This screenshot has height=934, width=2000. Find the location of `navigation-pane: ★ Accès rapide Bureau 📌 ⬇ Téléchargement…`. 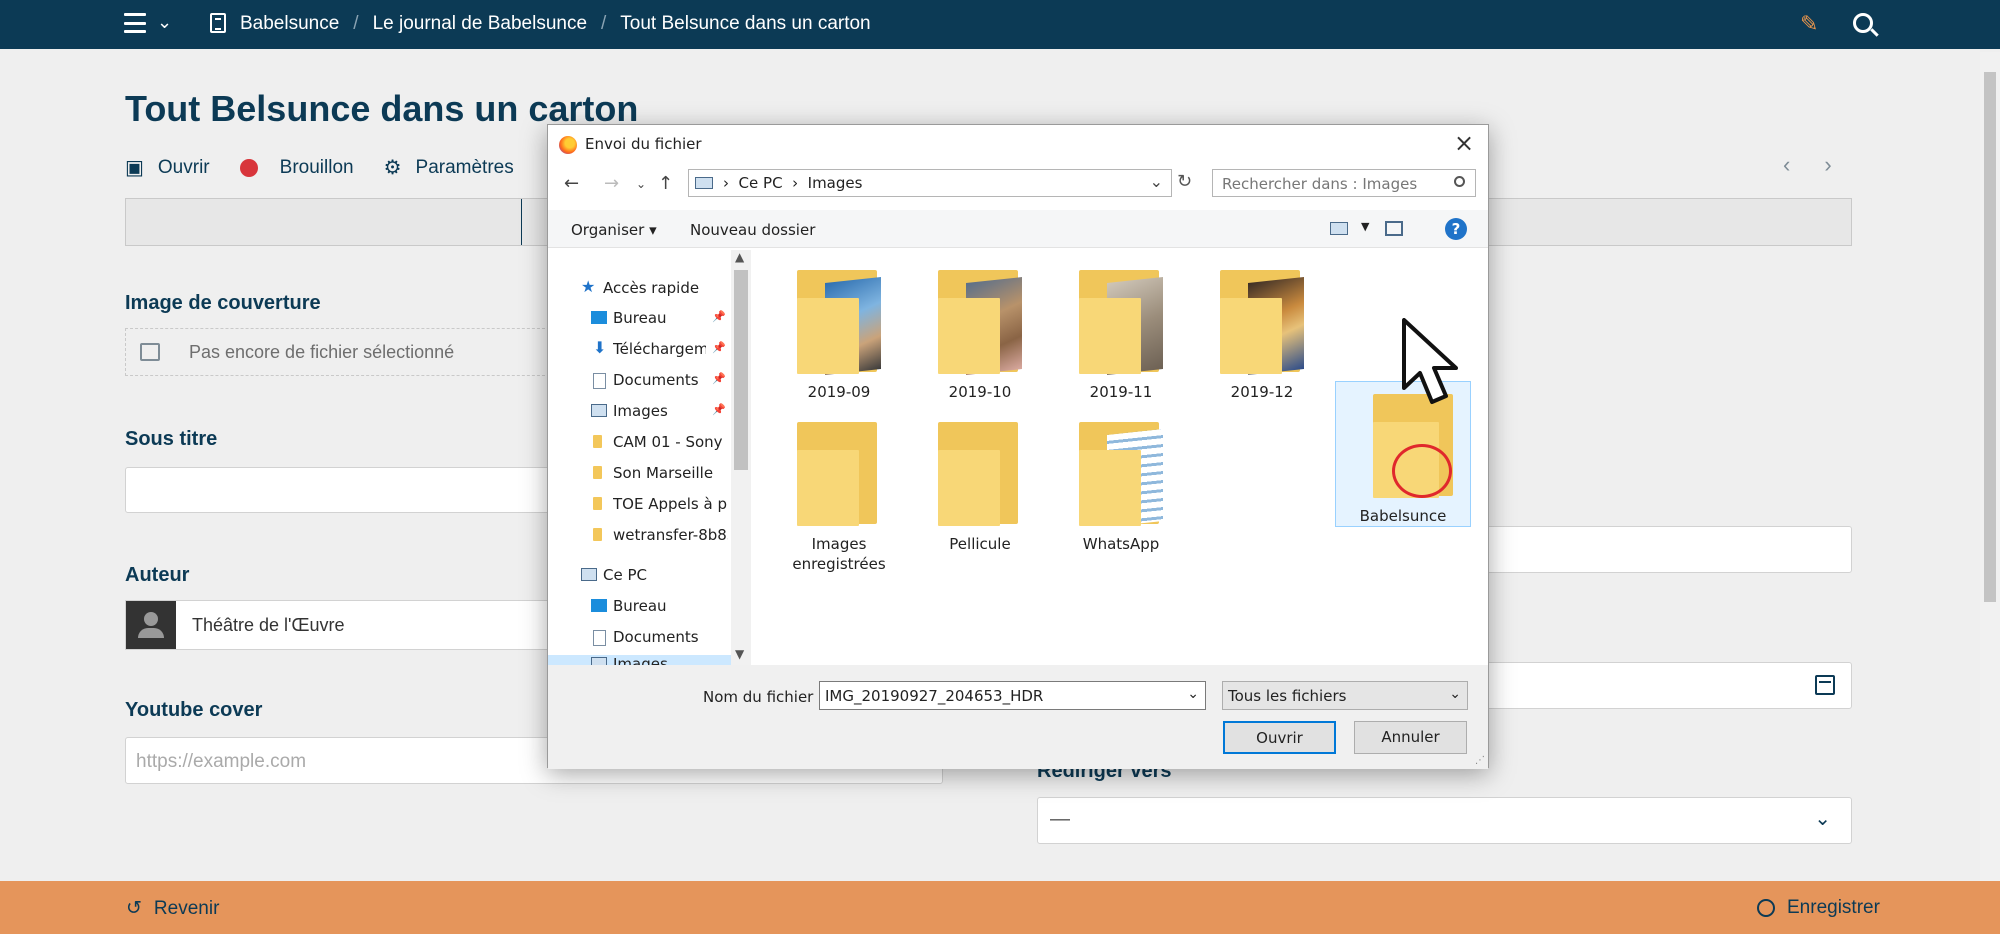

navigation-pane: ★ Accès rapide Bureau 📌 ⬇ Téléchargement… is located at coordinates (649, 457).